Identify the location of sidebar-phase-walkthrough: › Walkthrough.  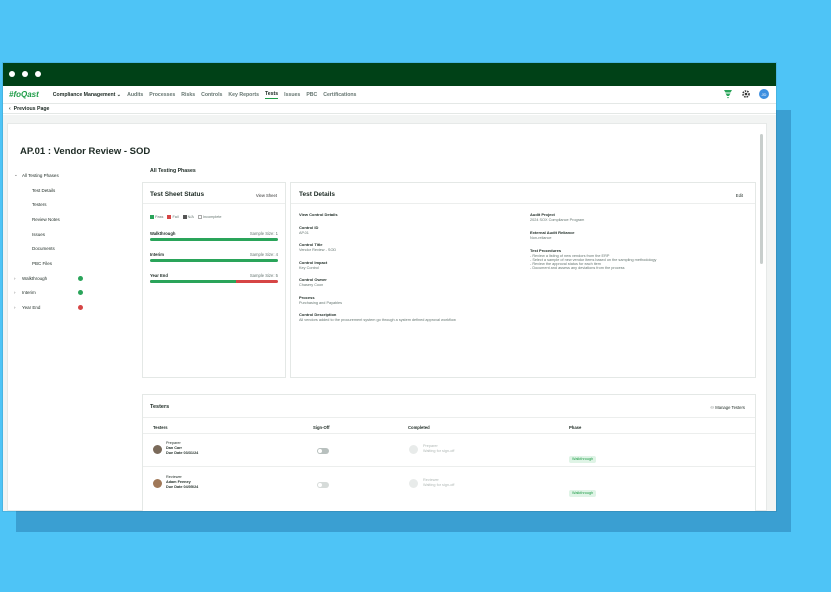
(69, 278).